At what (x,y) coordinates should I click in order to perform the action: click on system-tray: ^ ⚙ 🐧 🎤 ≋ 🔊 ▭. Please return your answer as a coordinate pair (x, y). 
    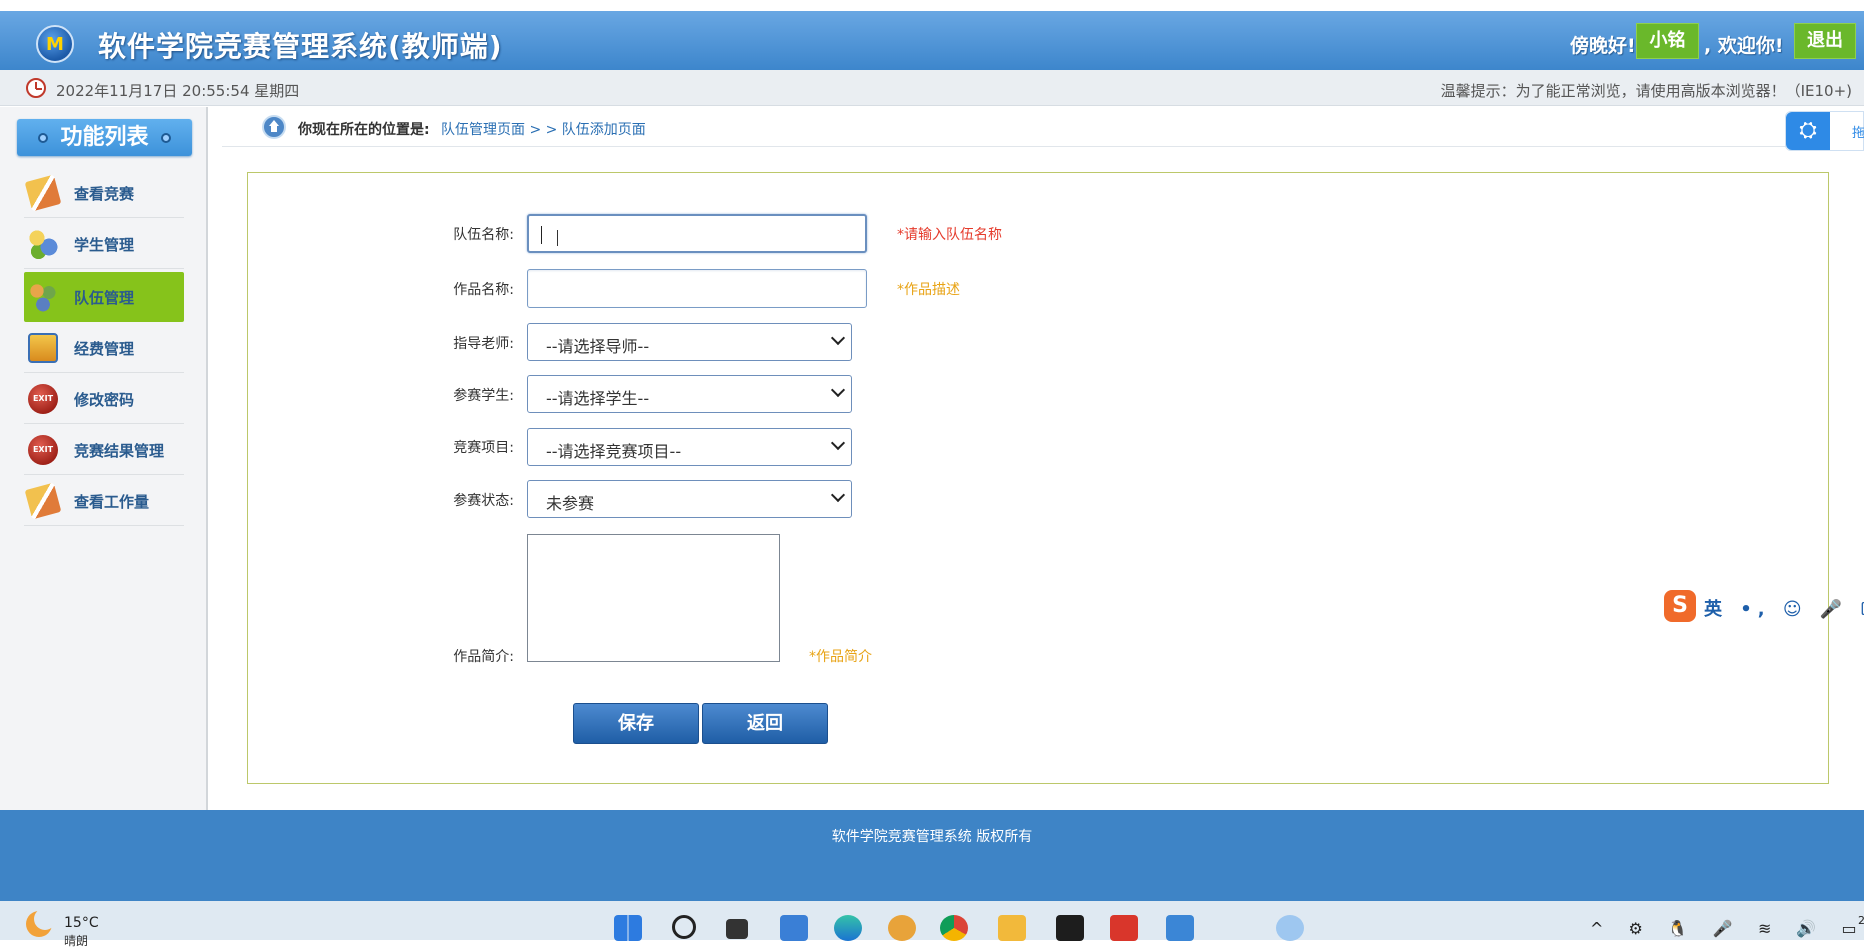
    Looking at the image, I should click on (1727, 928).